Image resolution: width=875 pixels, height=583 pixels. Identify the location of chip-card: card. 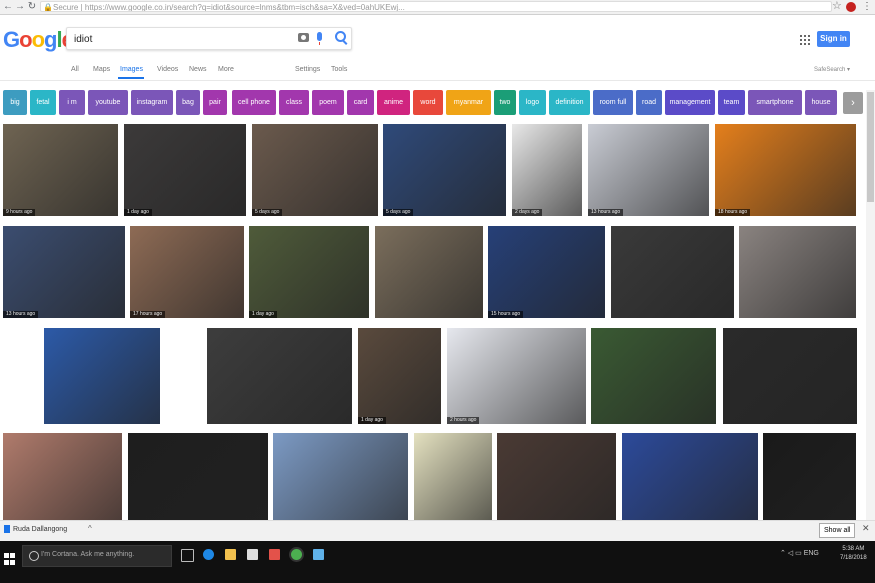
(360, 102).